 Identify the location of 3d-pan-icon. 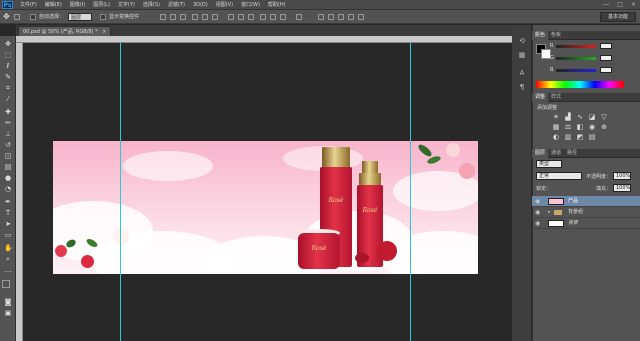
(341, 17).